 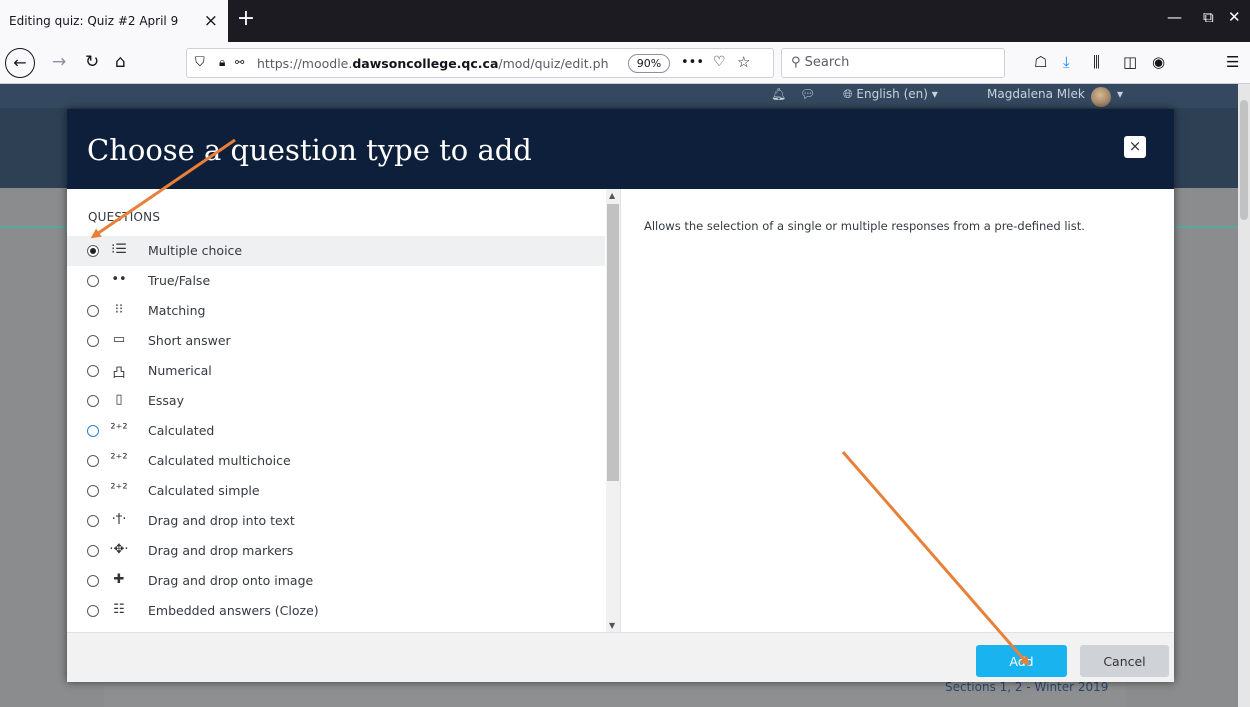 I want to click on calculated-multichoice-icon: ²⁺², so click(x=119, y=459).